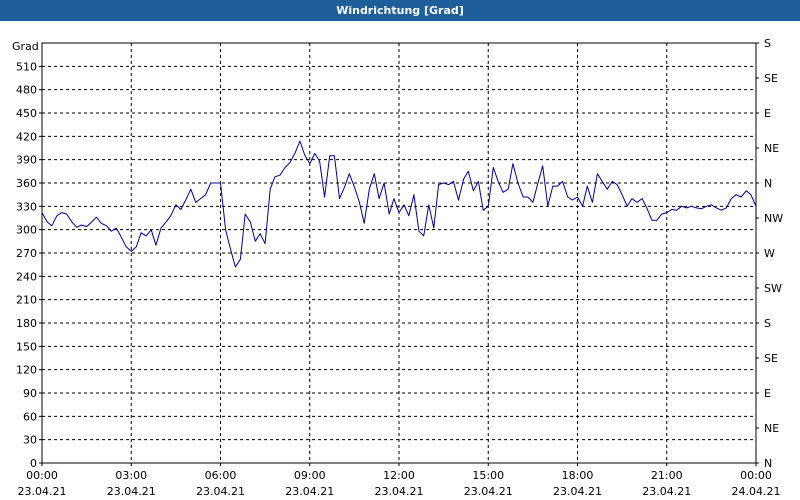 The height and width of the screenshot is (500, 800). I want to click on x-tick-date: 24.04.21, so click(756, 491).